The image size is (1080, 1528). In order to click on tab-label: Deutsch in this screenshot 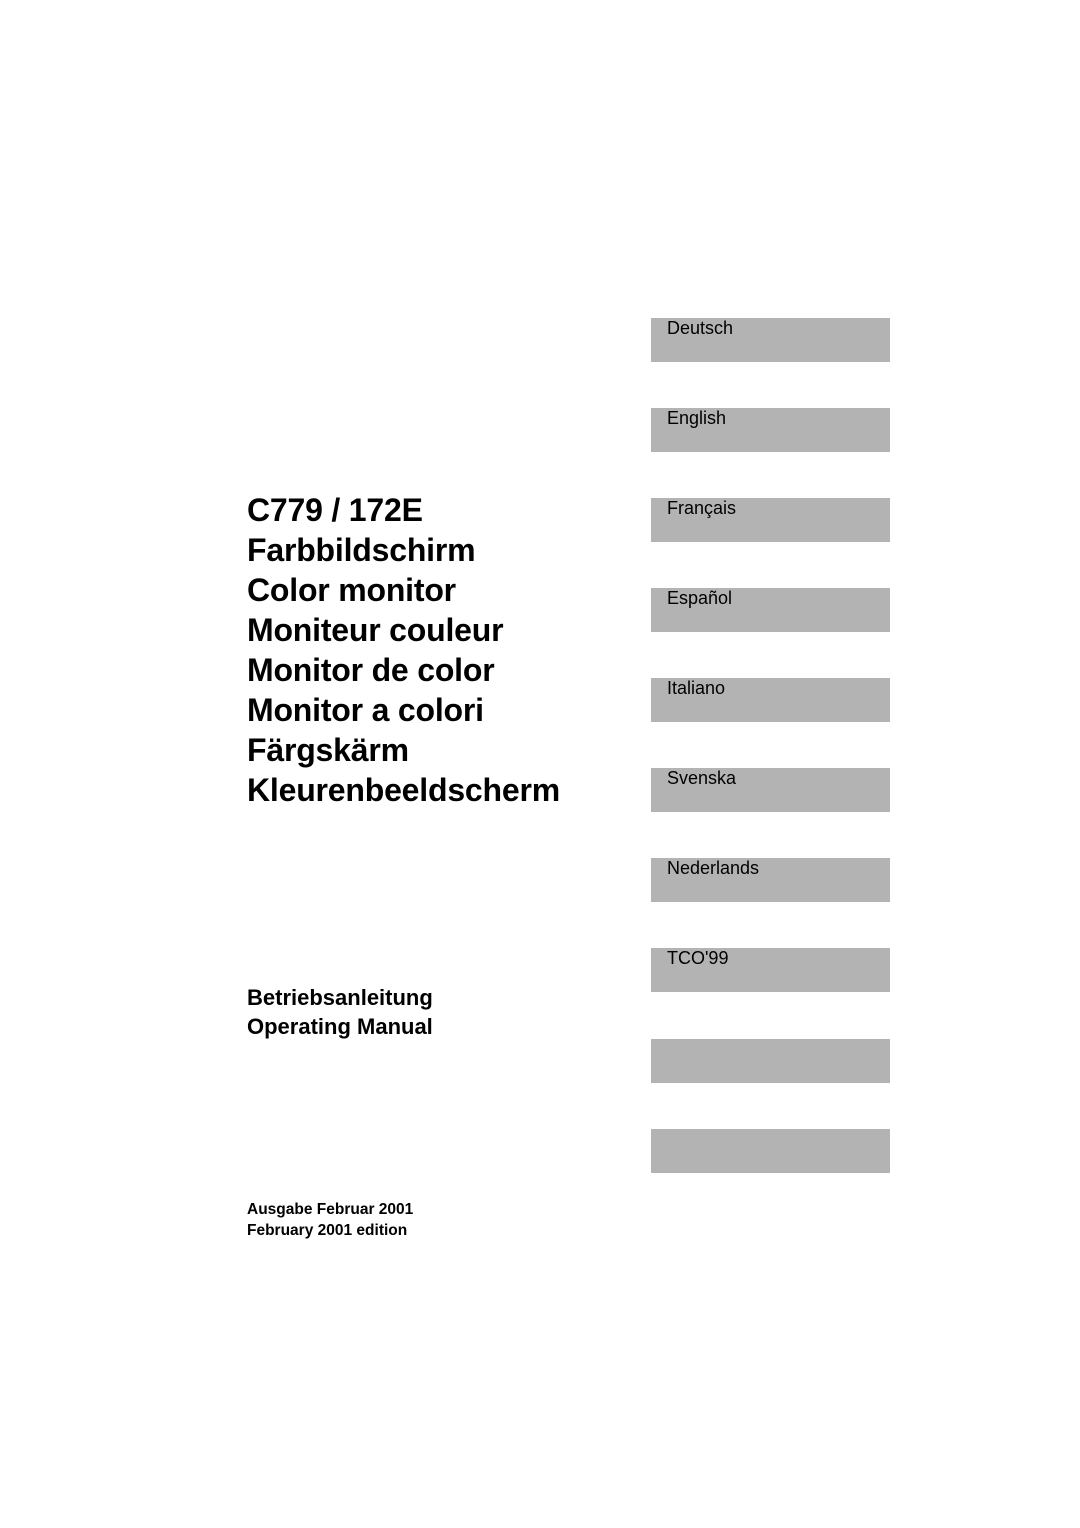, I will do `click(700, 328)`.